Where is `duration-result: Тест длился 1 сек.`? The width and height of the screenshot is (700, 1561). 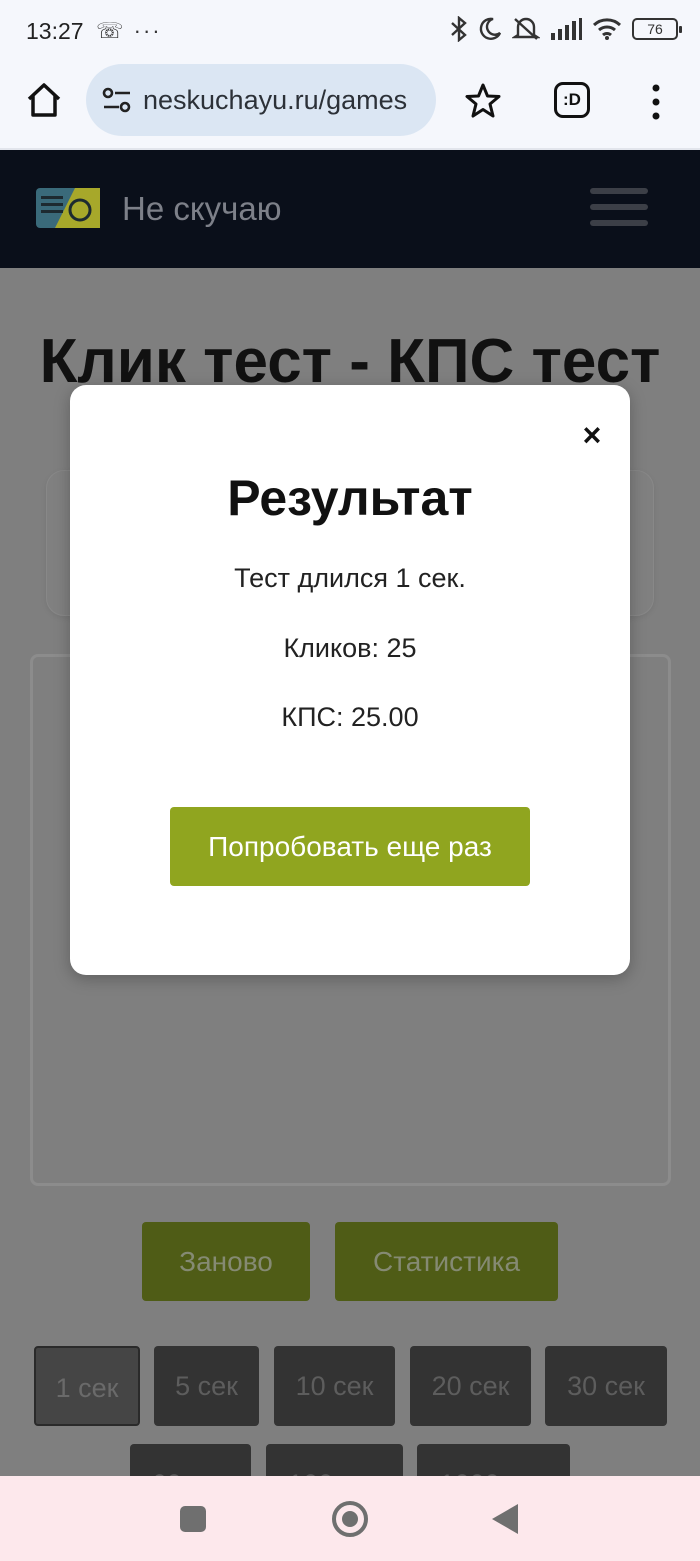 duration-result: Тест длился 1 сек. is located at coordinates (350, 578).